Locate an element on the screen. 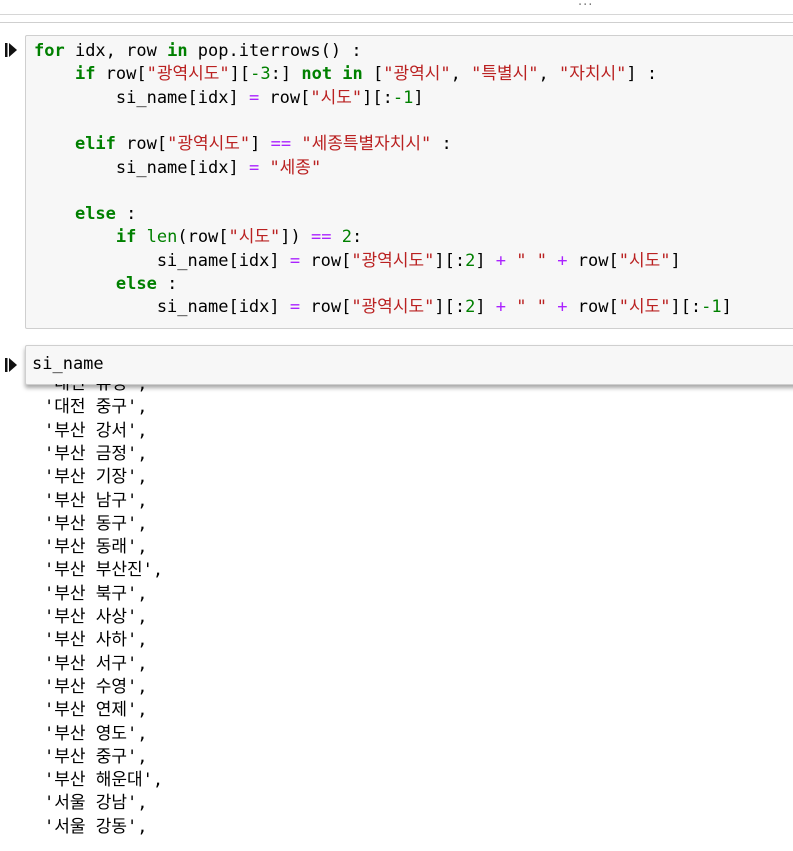 The image size is (793, 851). output-item: '부산 영도', is located at coordinates (96, 733).